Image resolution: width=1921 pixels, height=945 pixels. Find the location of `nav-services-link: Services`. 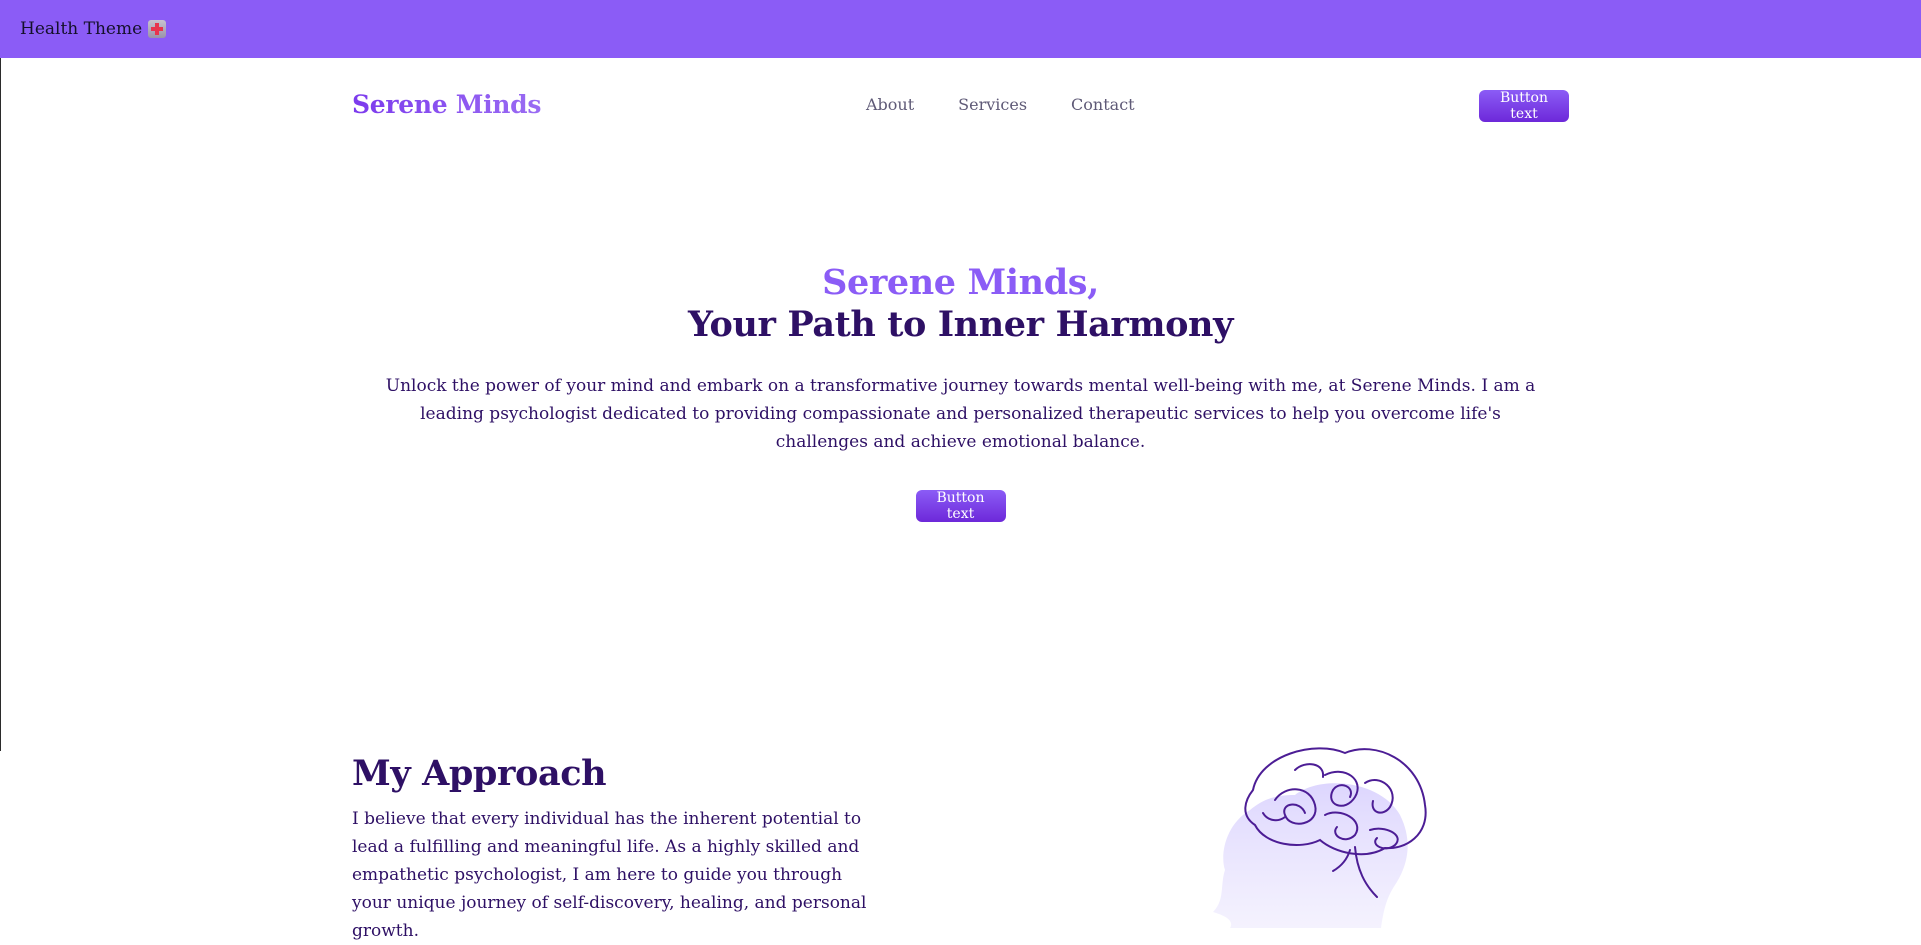

nav-services-link: Services is located at coordinates (992, 104).